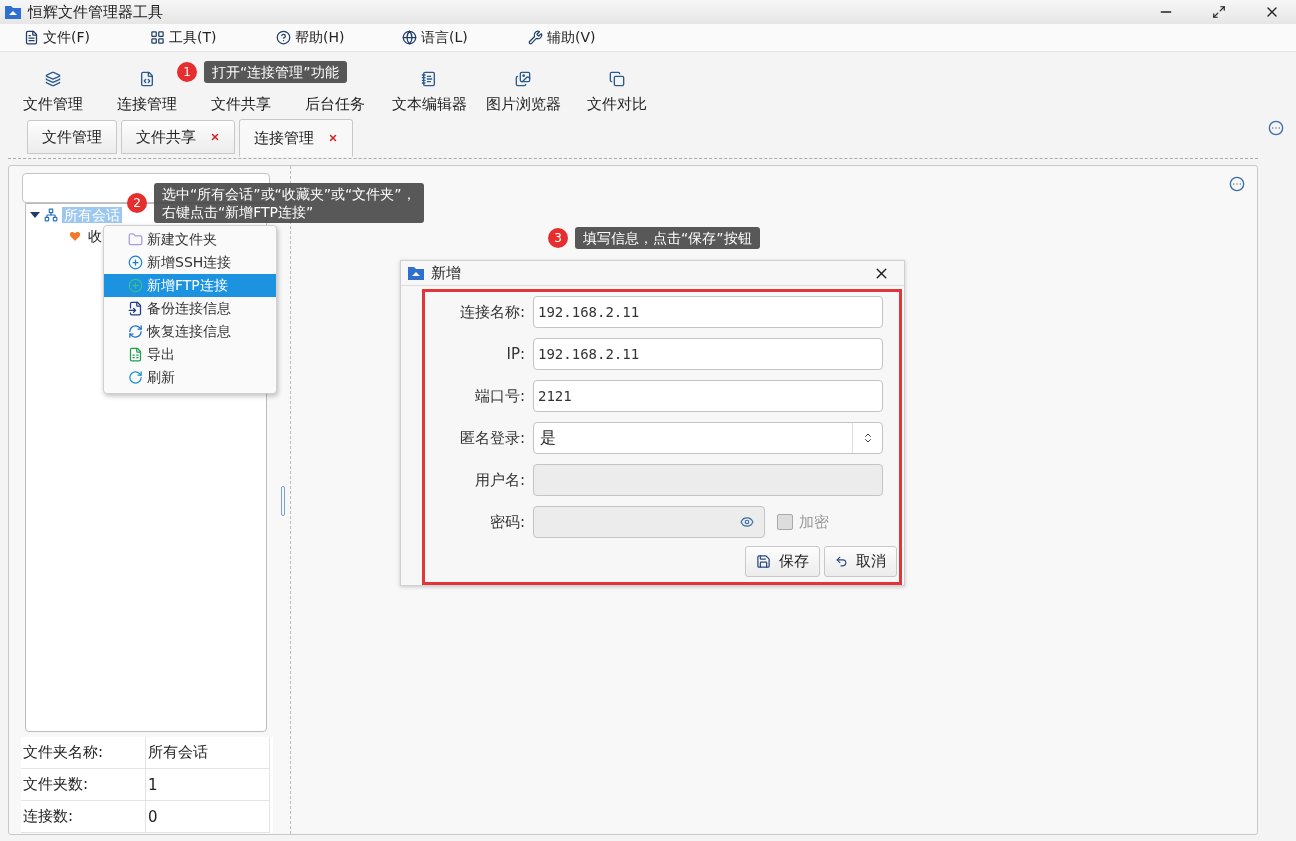 Image resolution: width=1296 pixels, height=841 pixels. Describe the element at coordinates (213, 37) in the screenshot. I see `menu-item: 工具(T)` at that location.